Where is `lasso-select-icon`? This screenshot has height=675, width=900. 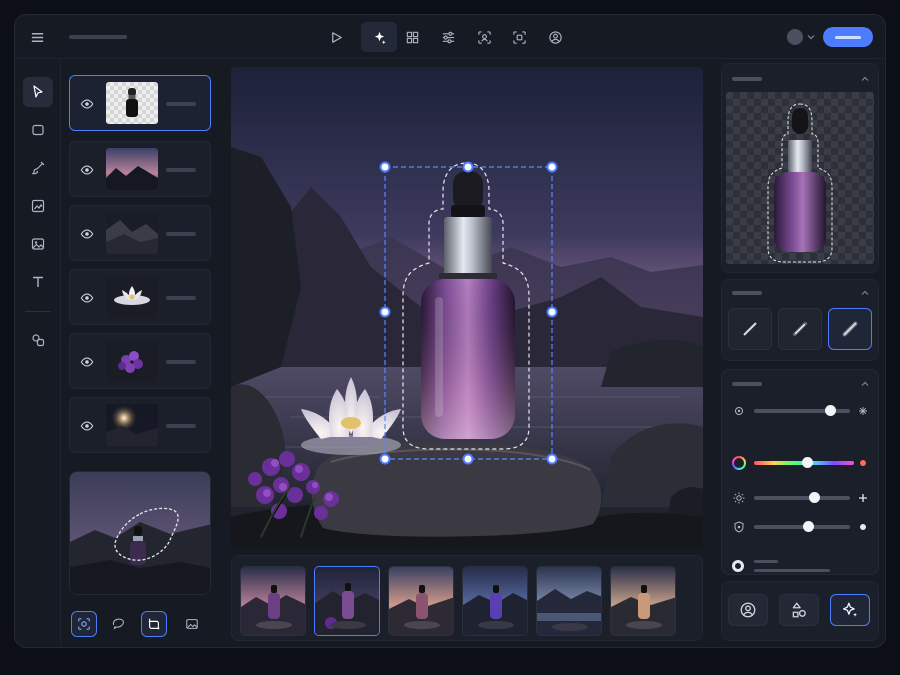 lasso-select-icon is located at coordinates (84, 624).